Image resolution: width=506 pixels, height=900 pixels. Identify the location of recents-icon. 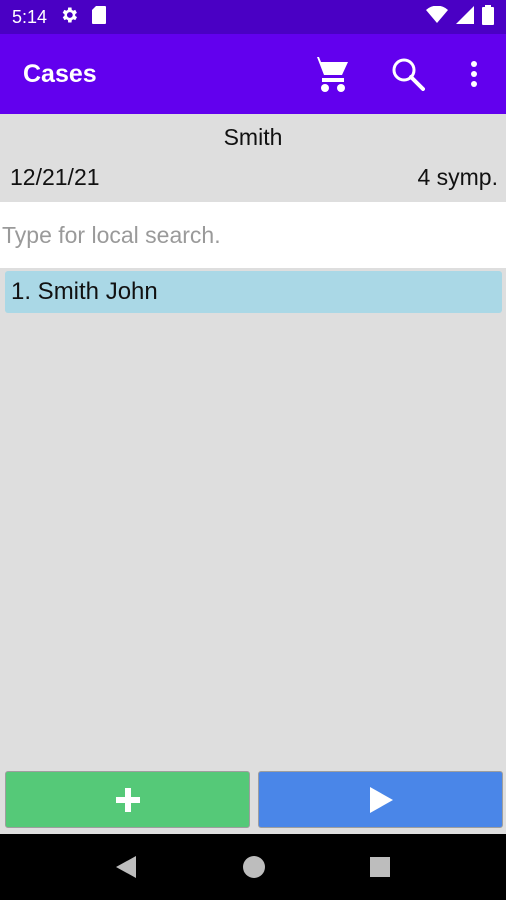
(380, 867).